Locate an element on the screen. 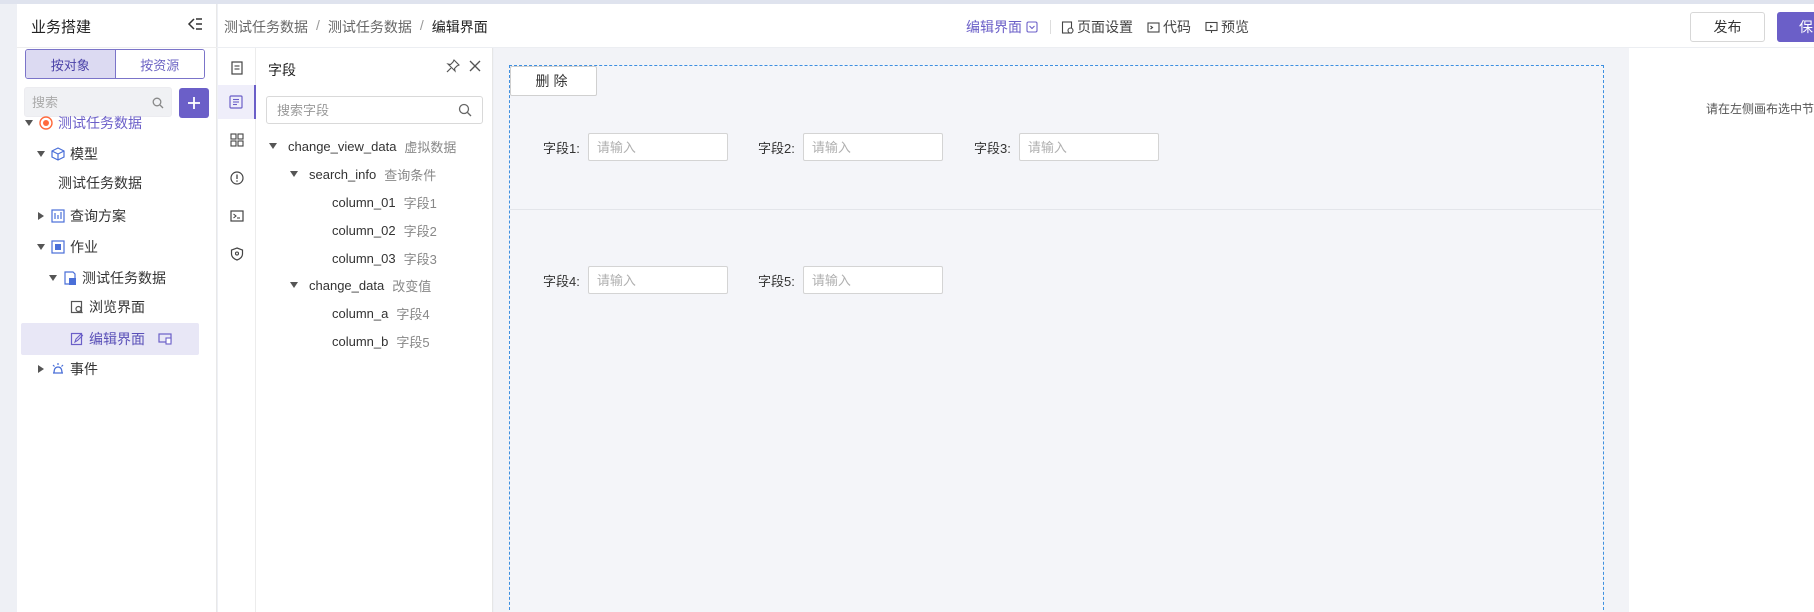 This screenshot has width=1814, height=612. rail-security is located at coordinates (237, 254).